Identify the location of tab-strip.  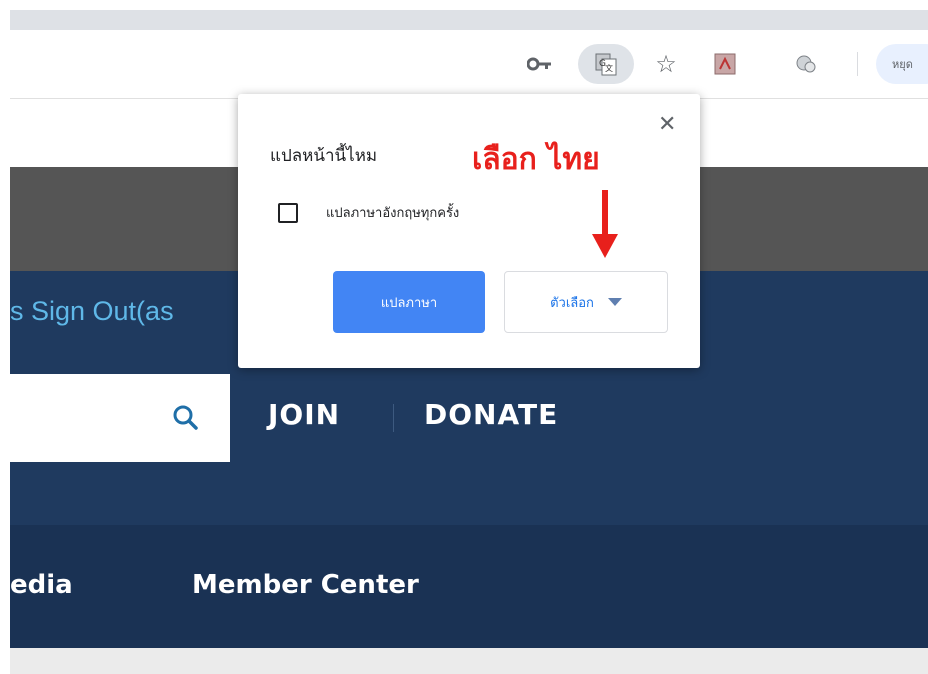
(469, 20).